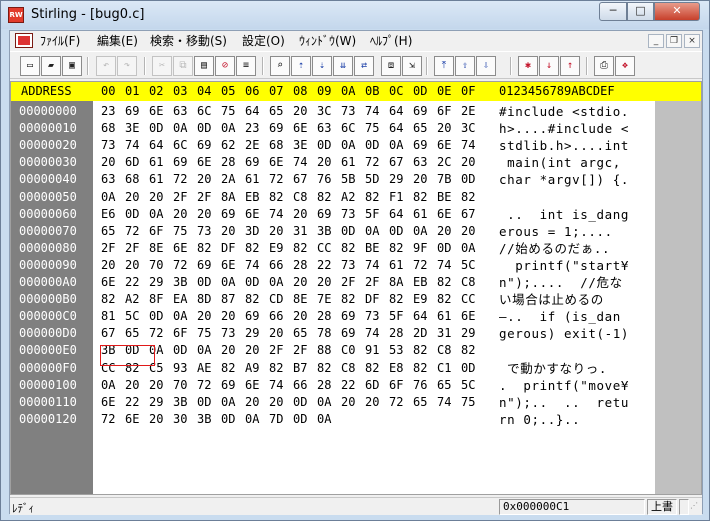 The width and height of the screenshot is (710, 521). I want to click on hex-byte: 29, so click(401, 179).